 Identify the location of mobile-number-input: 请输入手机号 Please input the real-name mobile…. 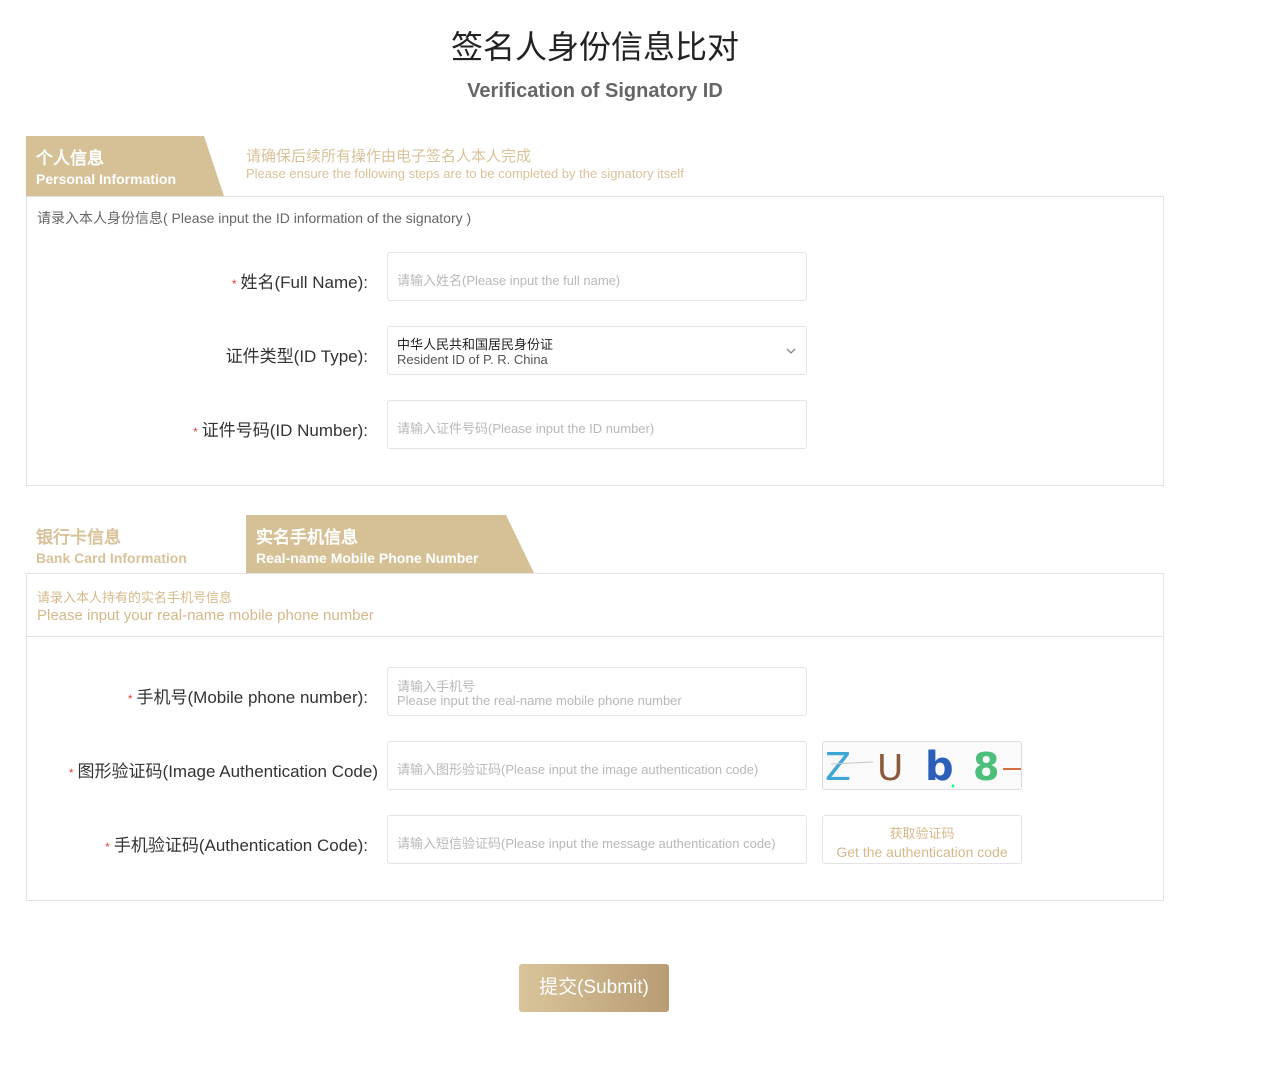
(597, 691).